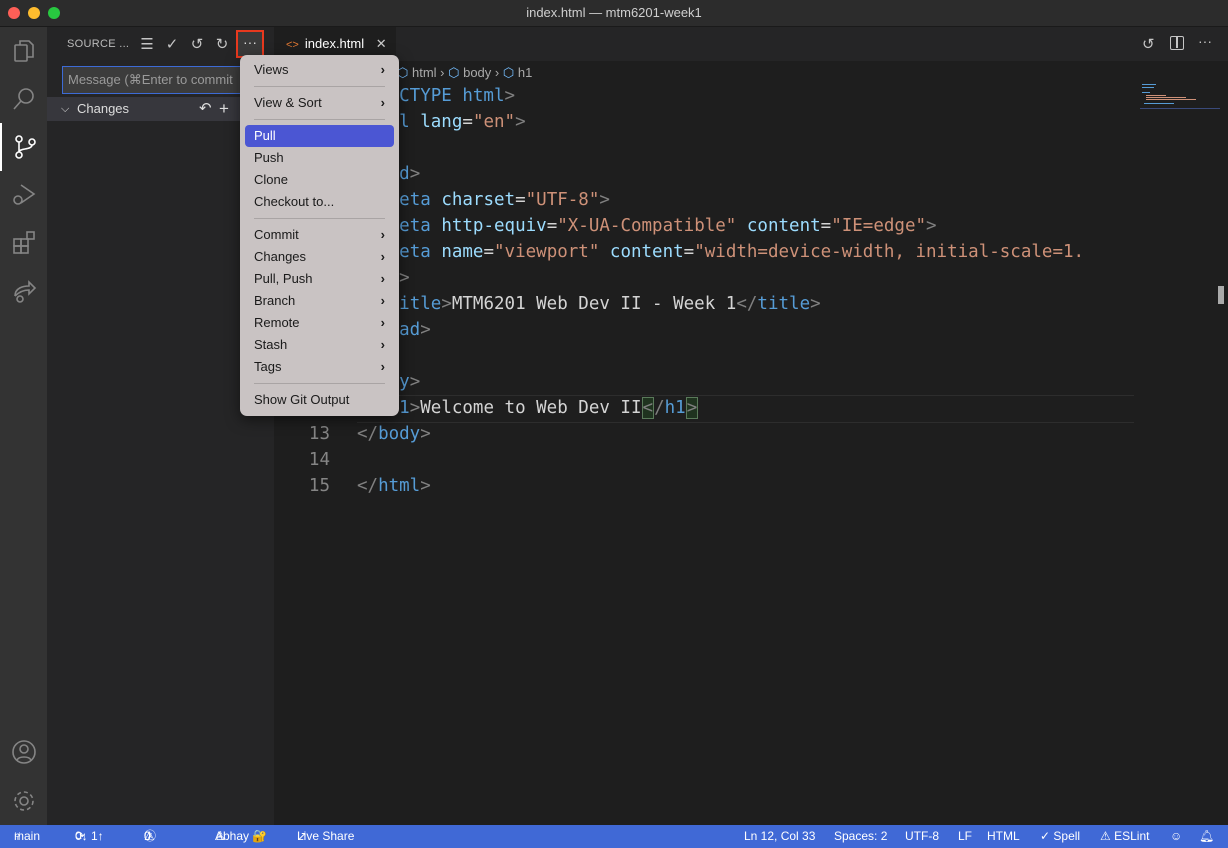 The width and height of the screenshot is (1228, 848). Describe the element at coordinates (779, 836) in the screenshot. I see `cursor-position: Ln 12, Col 33` at that location.